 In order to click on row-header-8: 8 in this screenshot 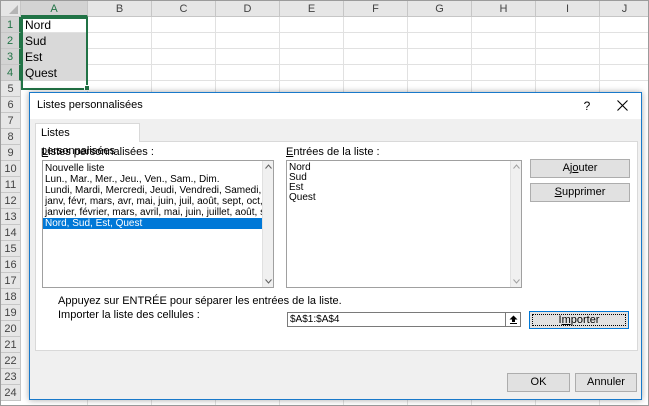, I will do `click(11, 137)`.